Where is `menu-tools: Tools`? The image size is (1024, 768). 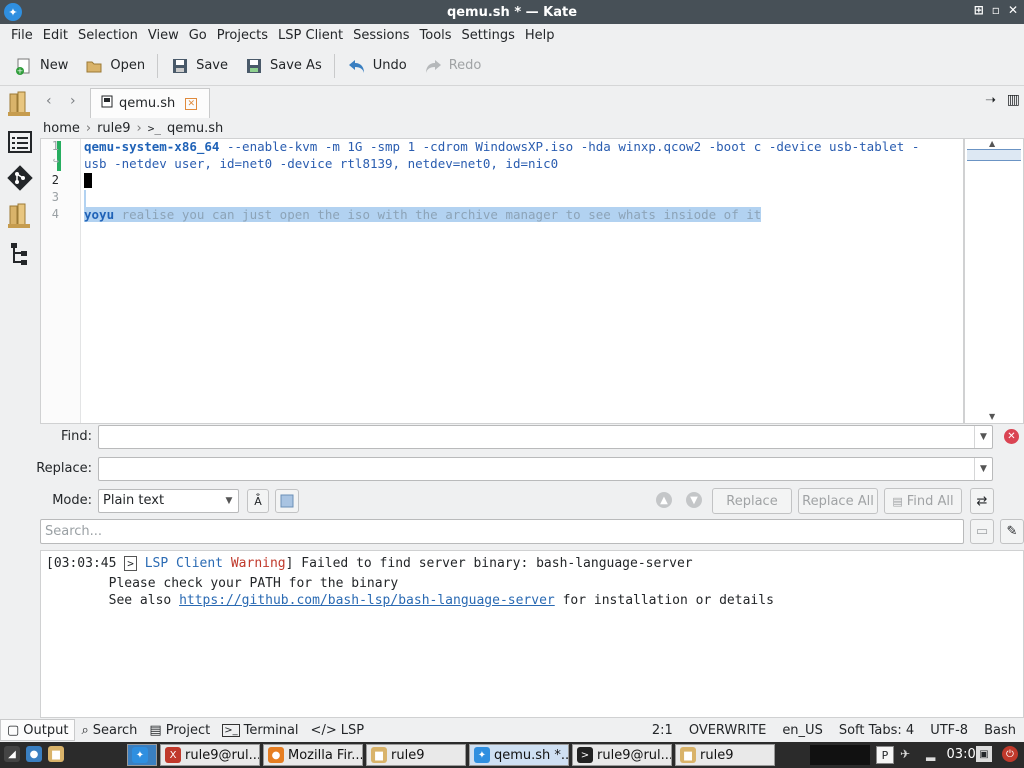
menu-tools: Tools is located at coordinates (436, 35).